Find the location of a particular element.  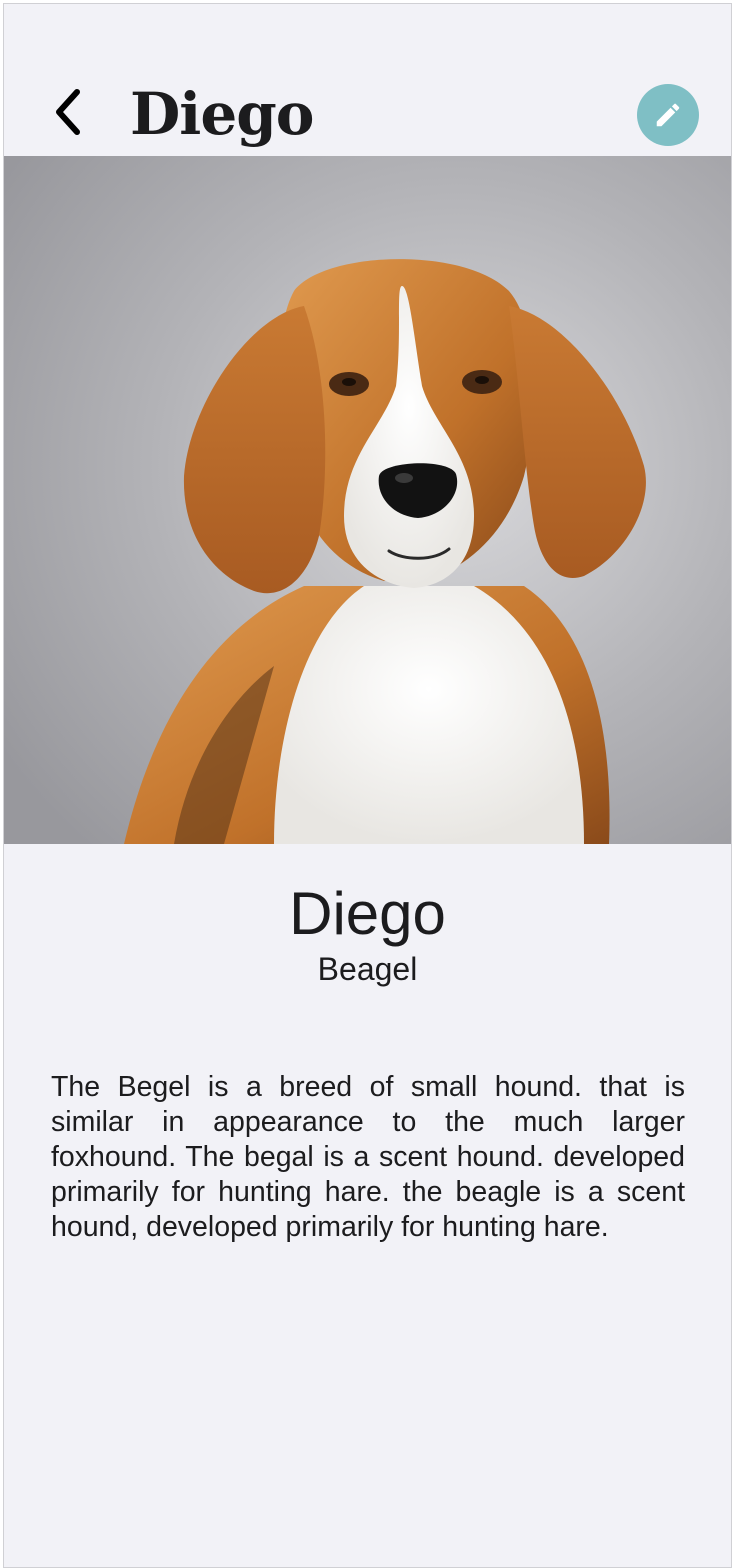

edit-button is located at coordinates (668, 115).